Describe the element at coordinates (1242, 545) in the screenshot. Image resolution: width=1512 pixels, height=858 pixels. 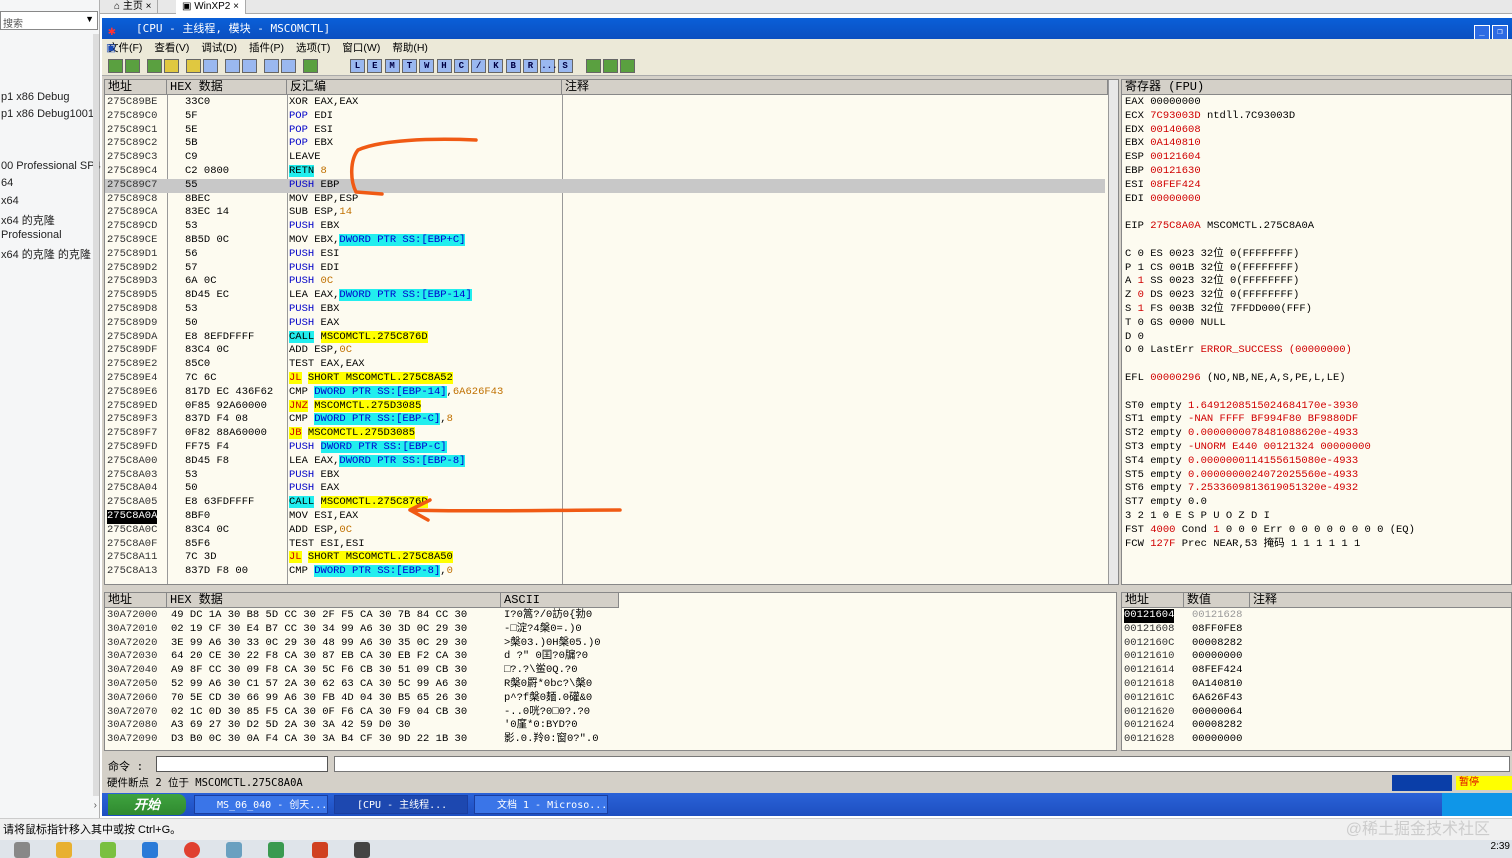
I see `register-line: FCW 127F Prec NEAR,53 掩码 1 1 1 1 1 1` at that location.